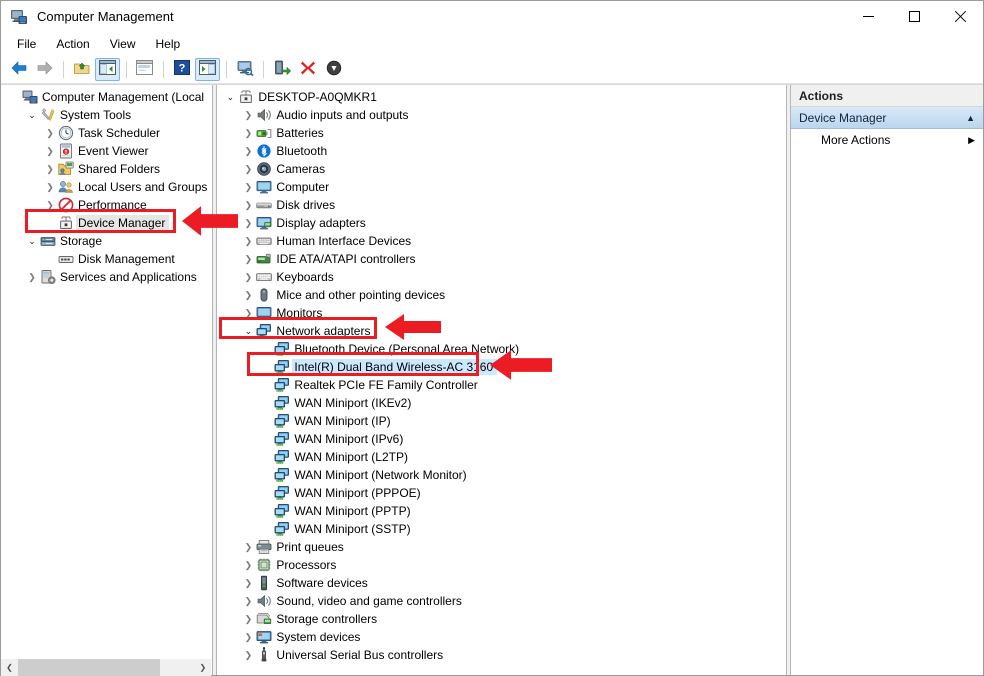 The image size is (984, 676). Describe the element at coordinates (501, 223) in the screenshot. I see `tree-item-display-adapters: ❯ Display adapters` at that location.